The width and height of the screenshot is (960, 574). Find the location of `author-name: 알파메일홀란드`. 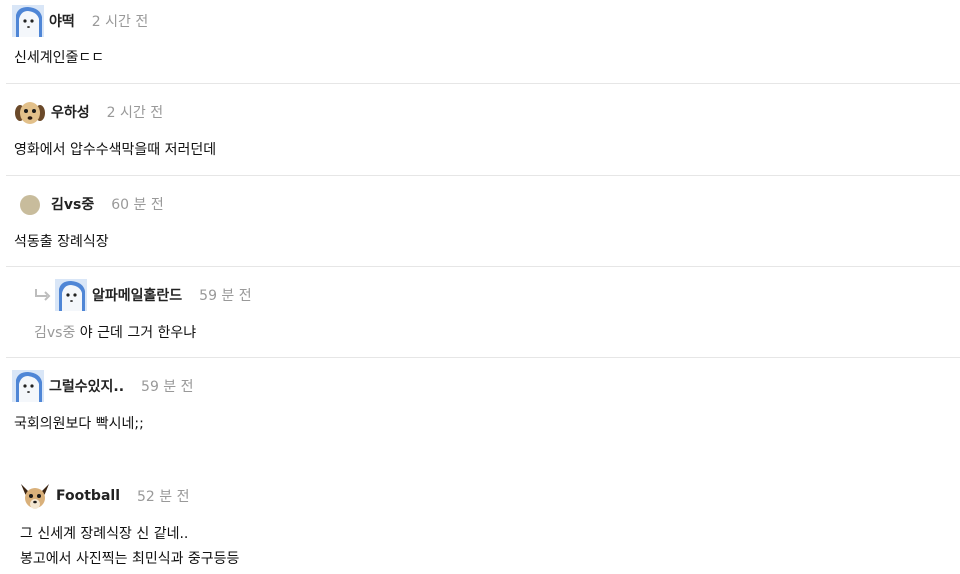

author-name: 알파메일홀란드 is located at coordinates (137, 295).